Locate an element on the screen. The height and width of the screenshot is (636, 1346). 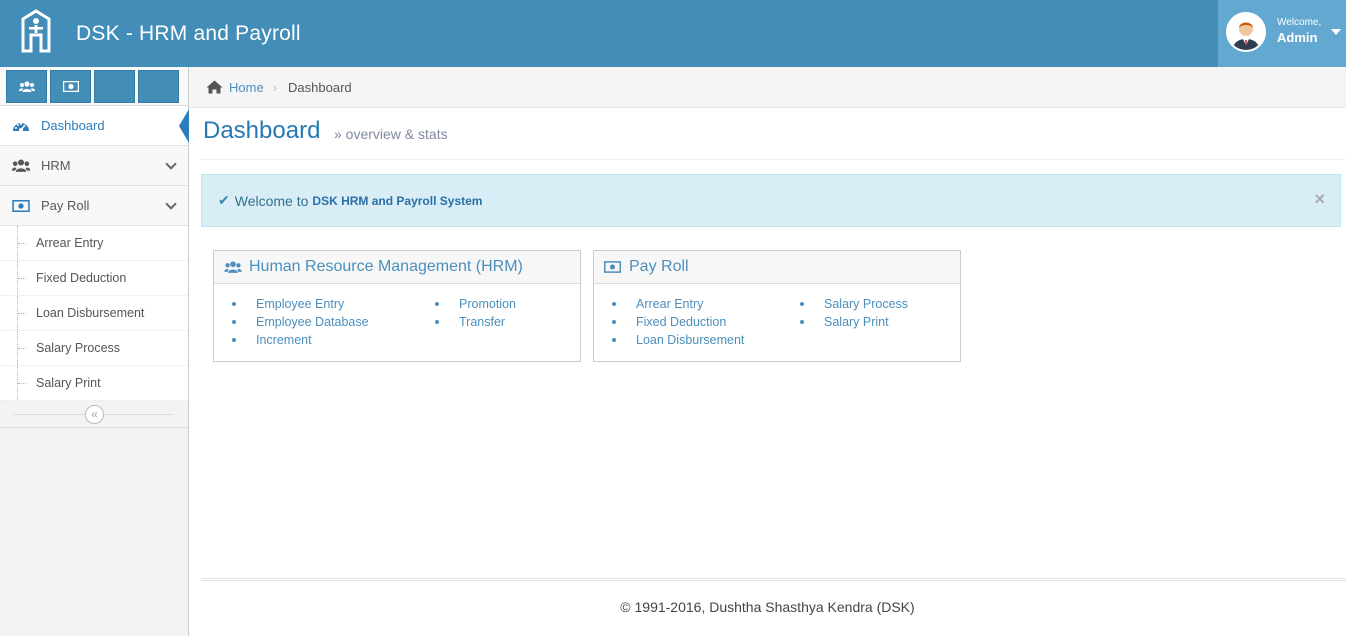
link-label: Increment is located at coordinates (284, 340).